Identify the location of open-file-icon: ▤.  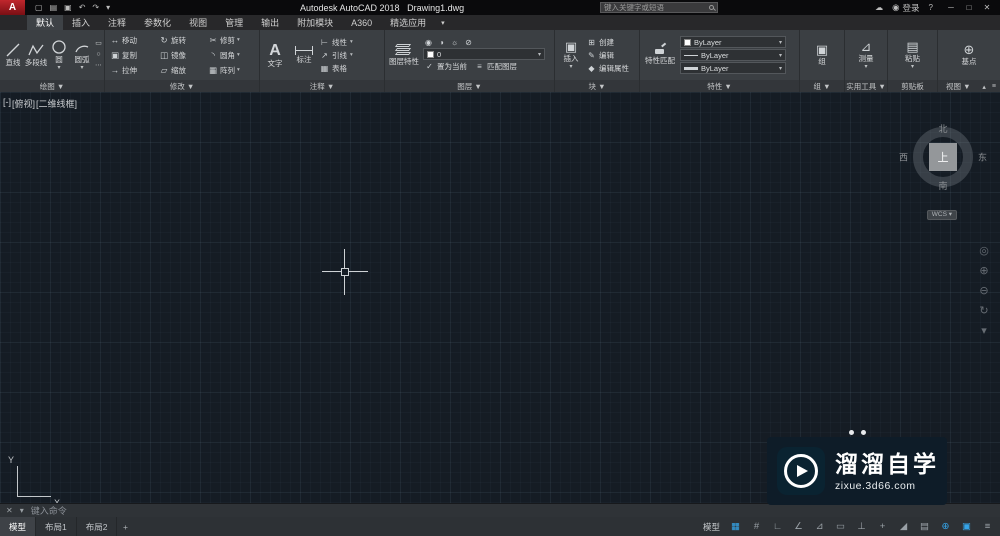
(54, 7).